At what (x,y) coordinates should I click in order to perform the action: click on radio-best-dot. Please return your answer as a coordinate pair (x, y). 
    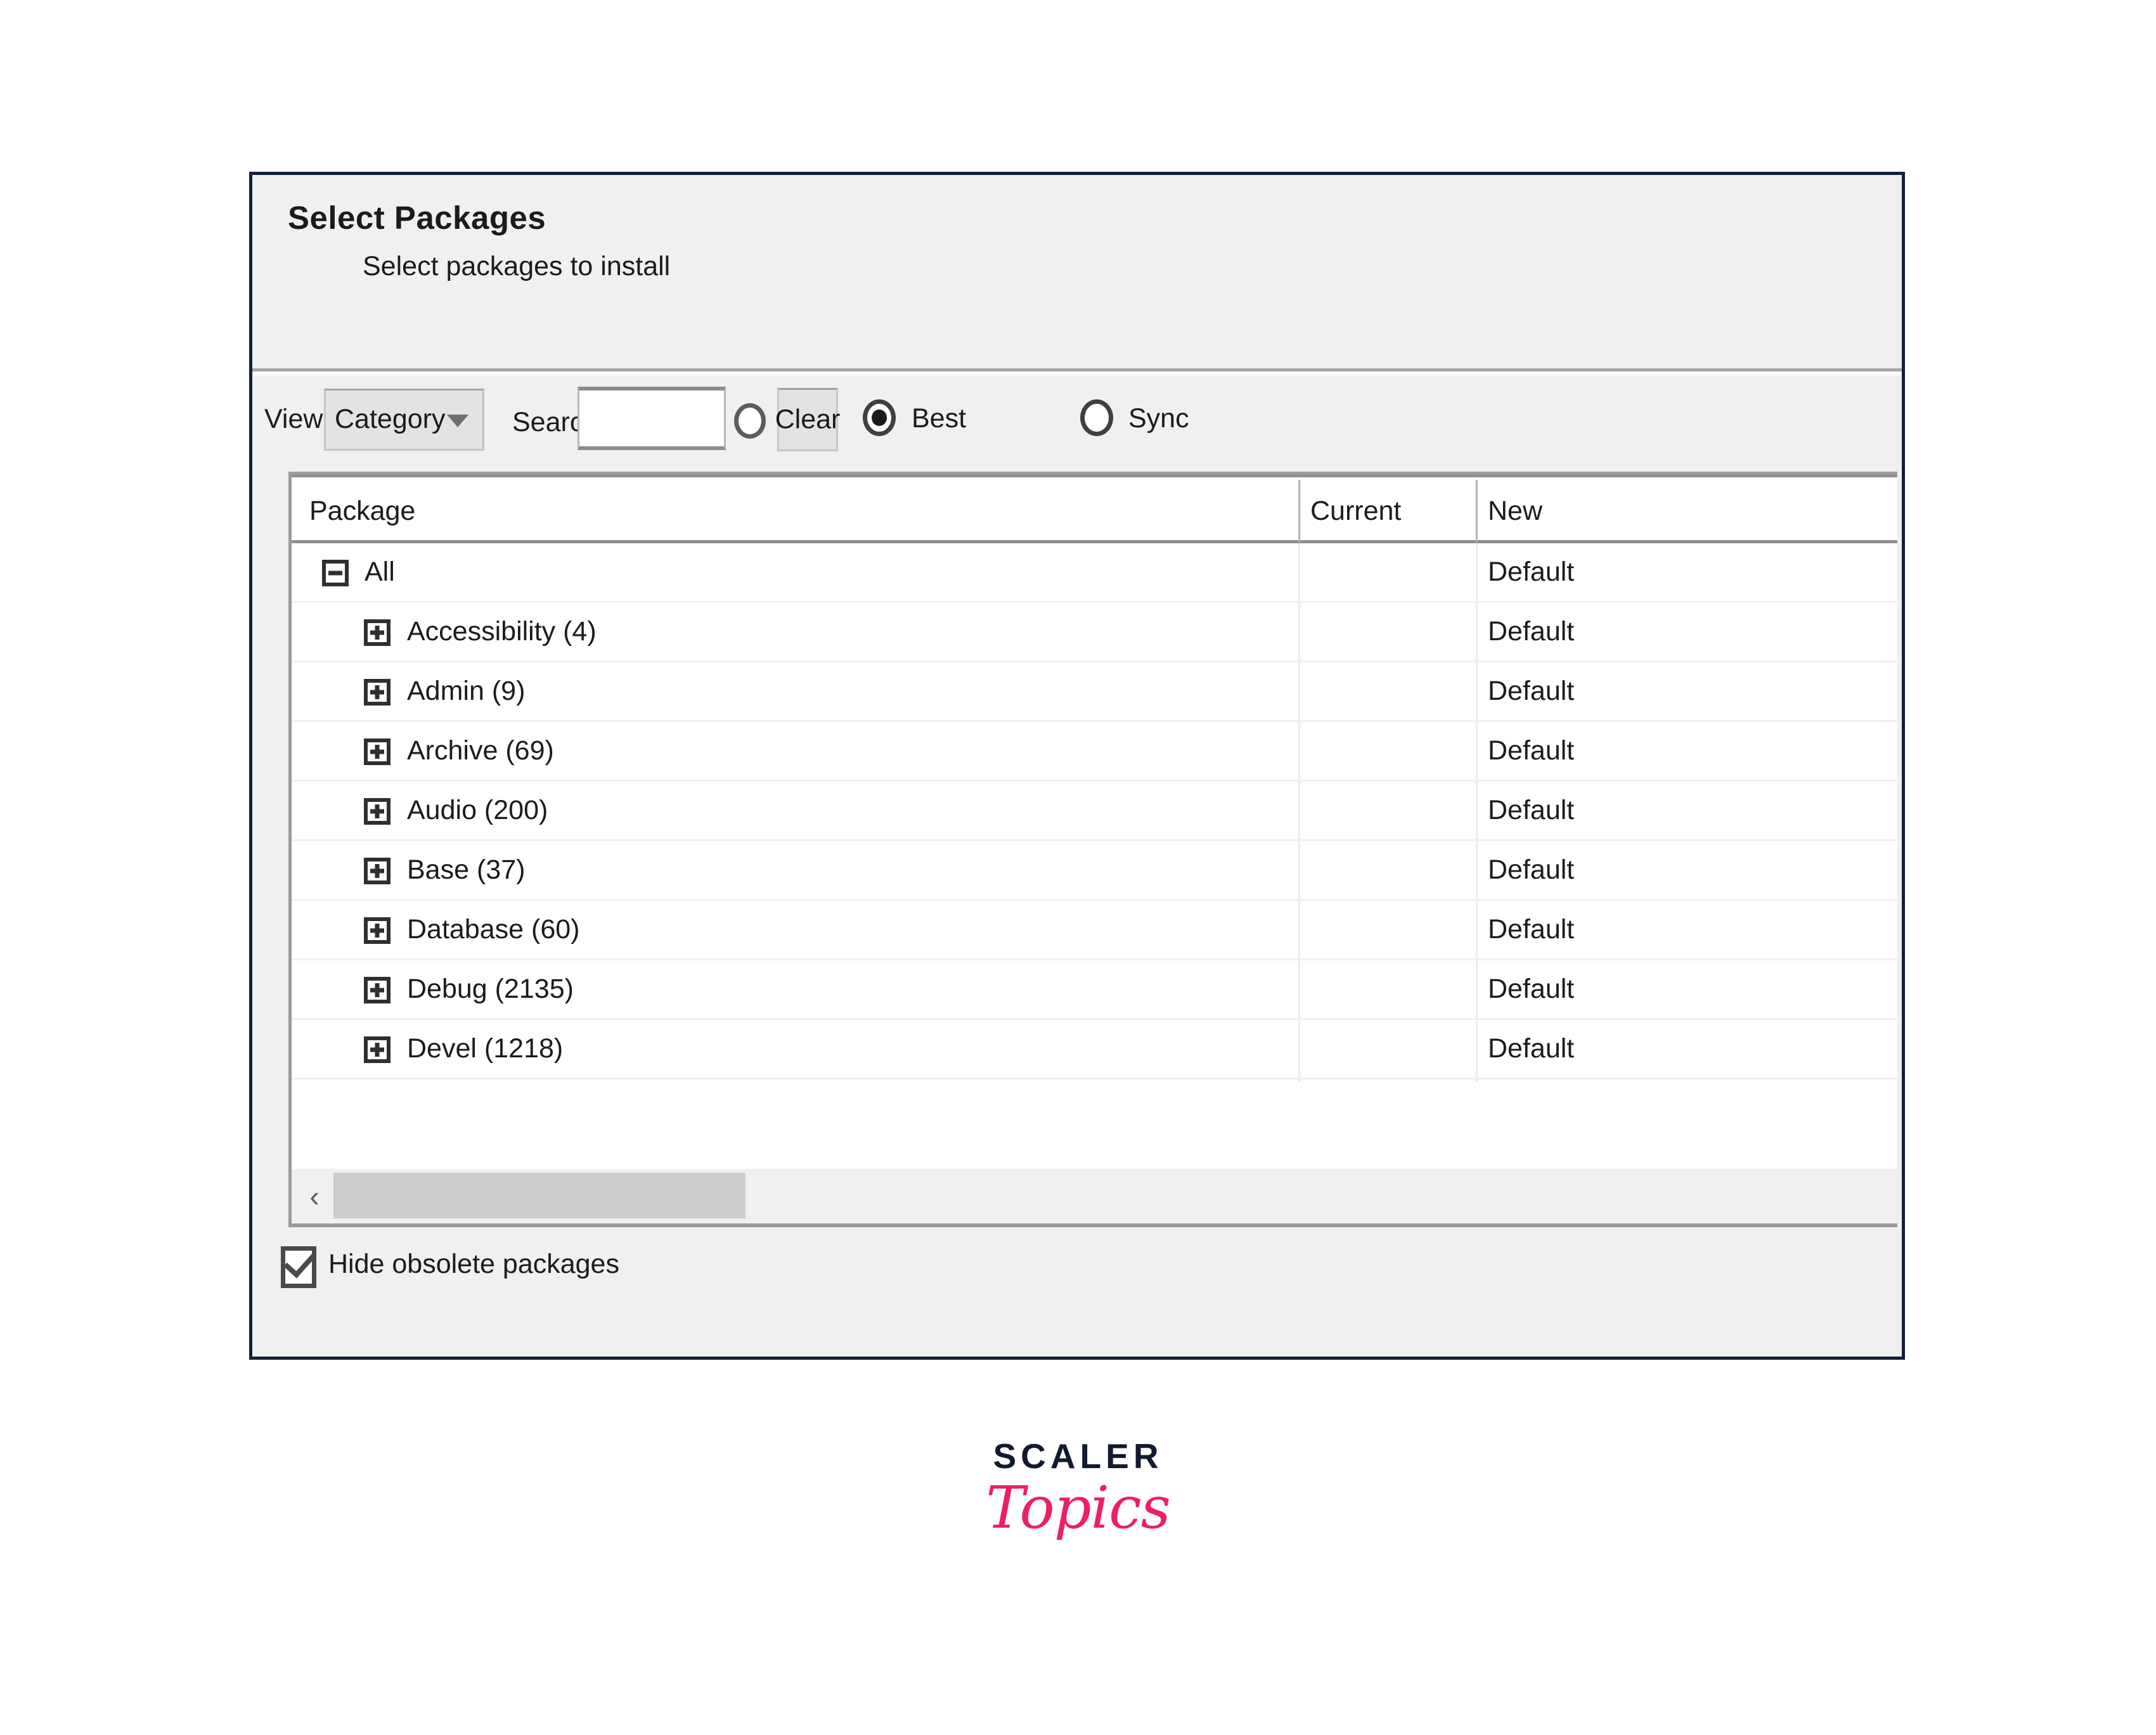
    Looking at the image, I should click on (879, 418).